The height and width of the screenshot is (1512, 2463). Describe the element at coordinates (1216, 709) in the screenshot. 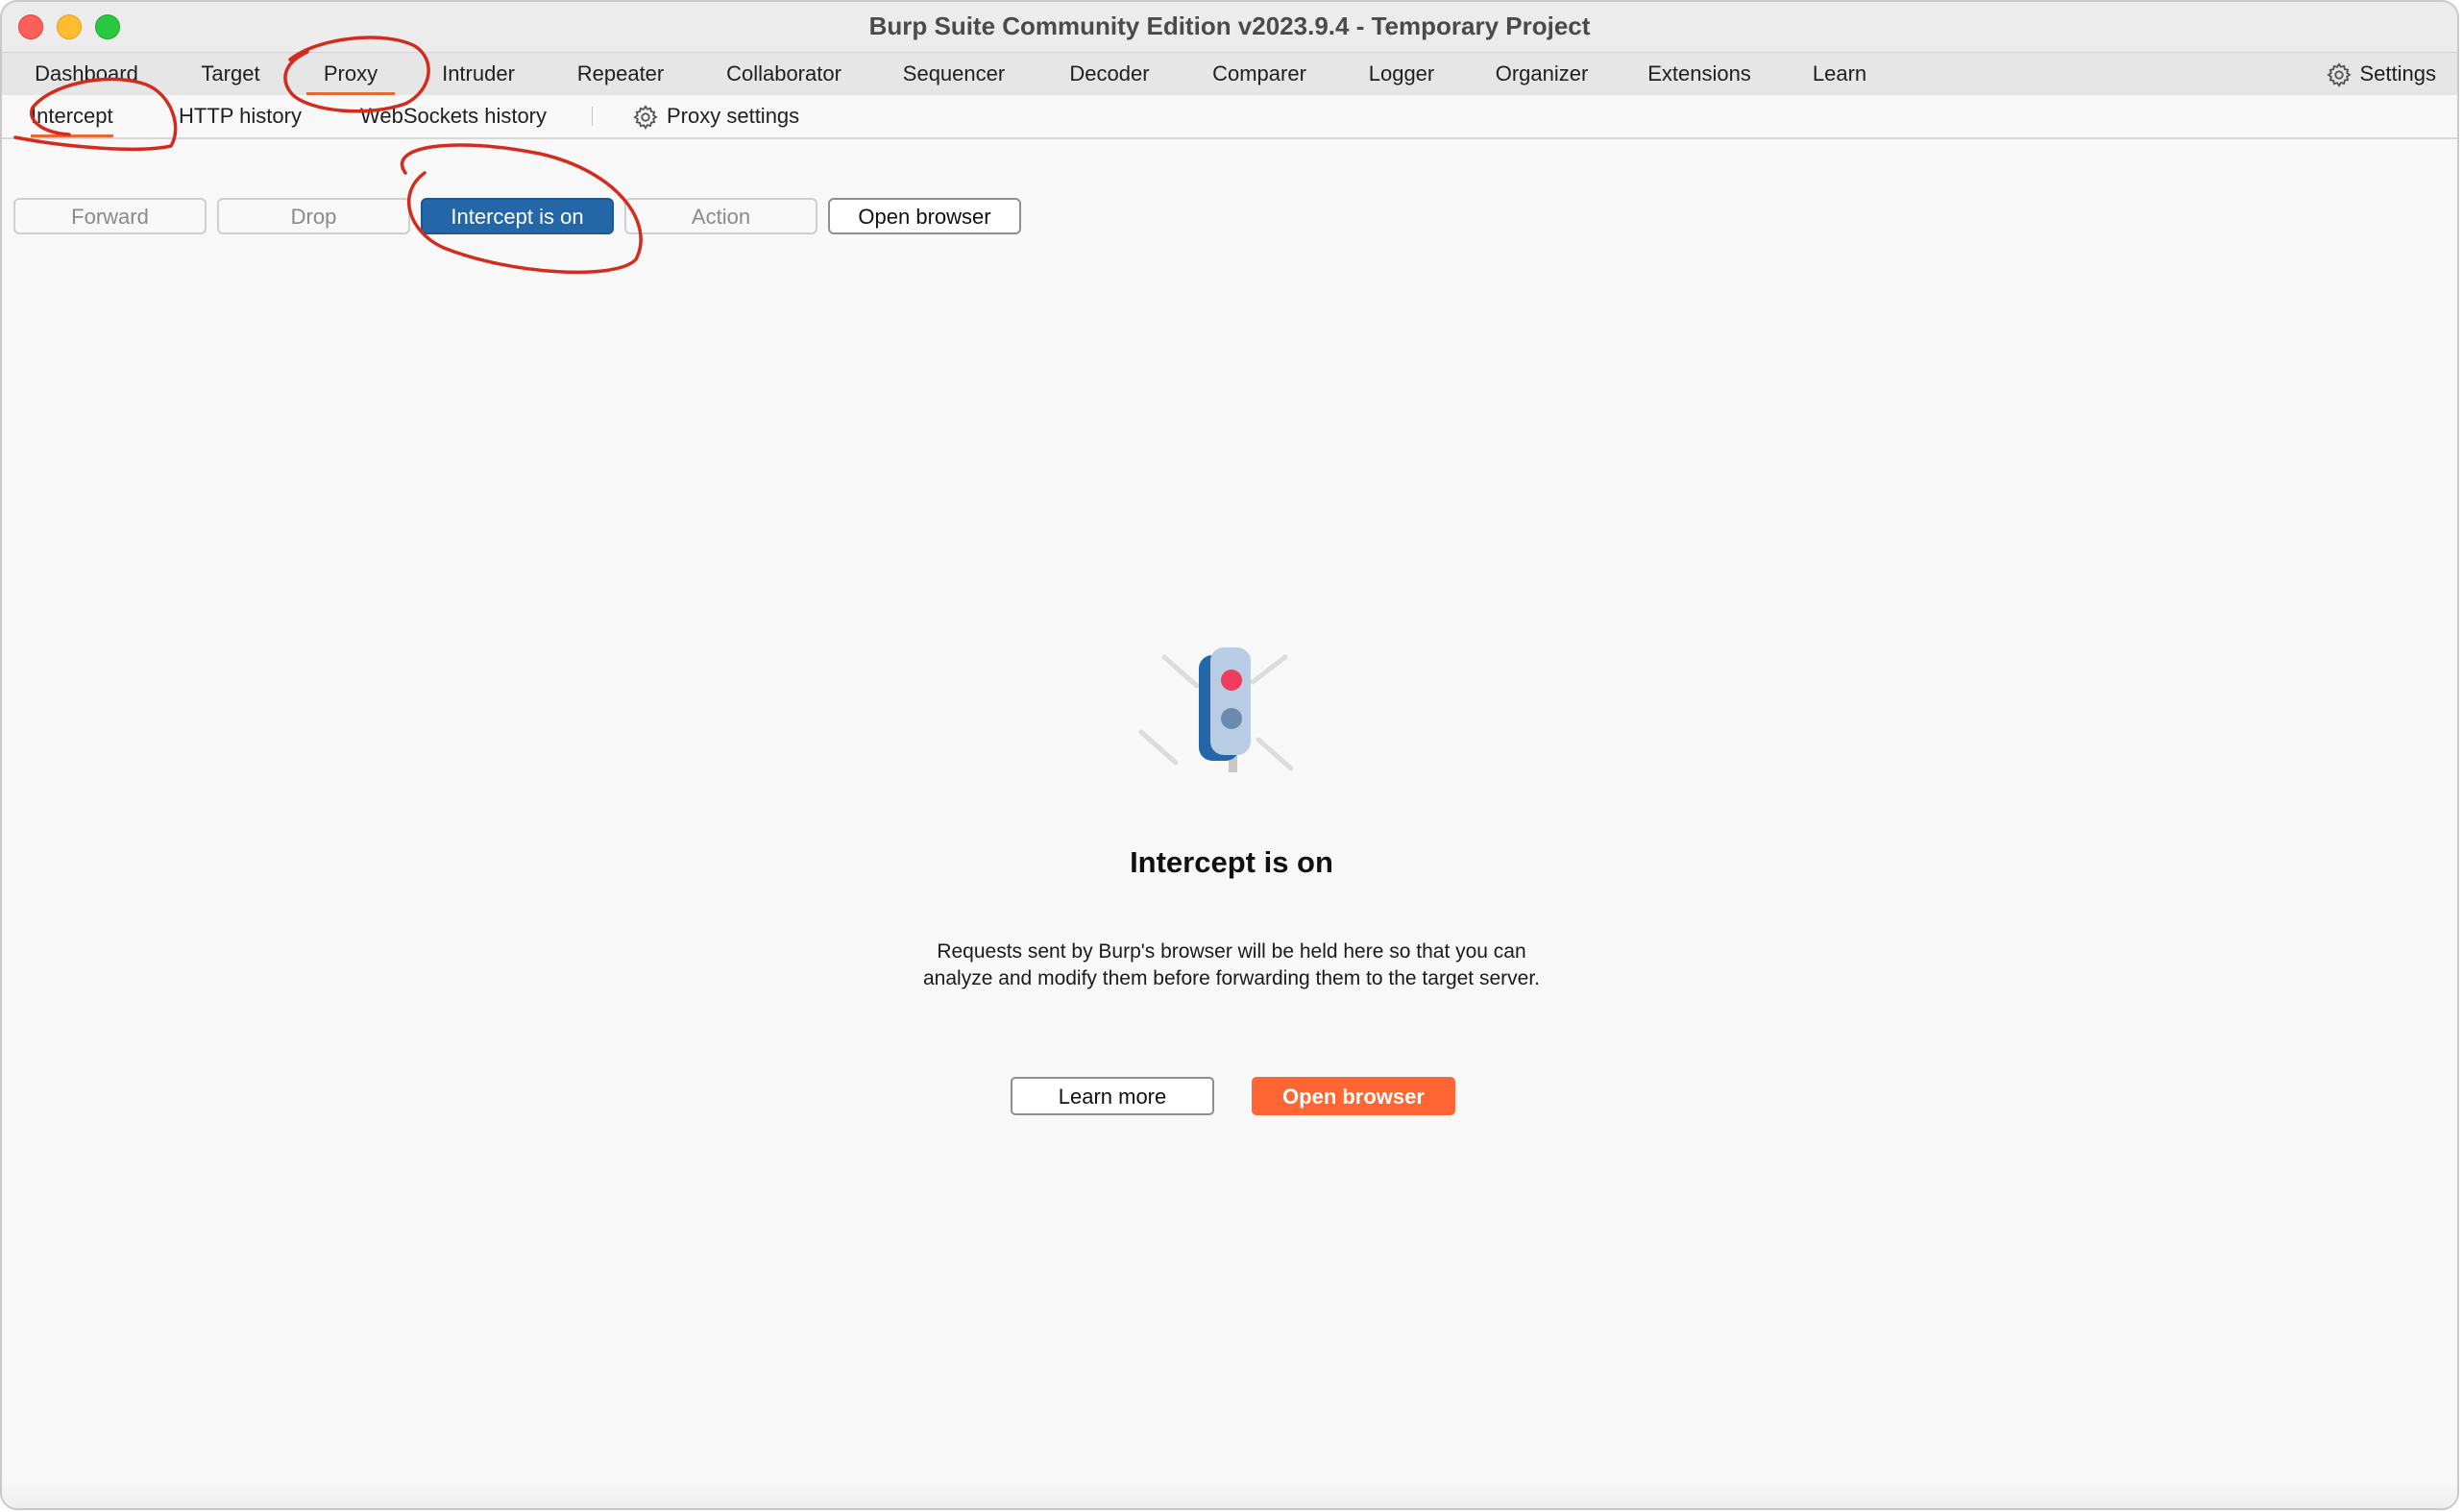

I see `traffic-light-icon` at that location.